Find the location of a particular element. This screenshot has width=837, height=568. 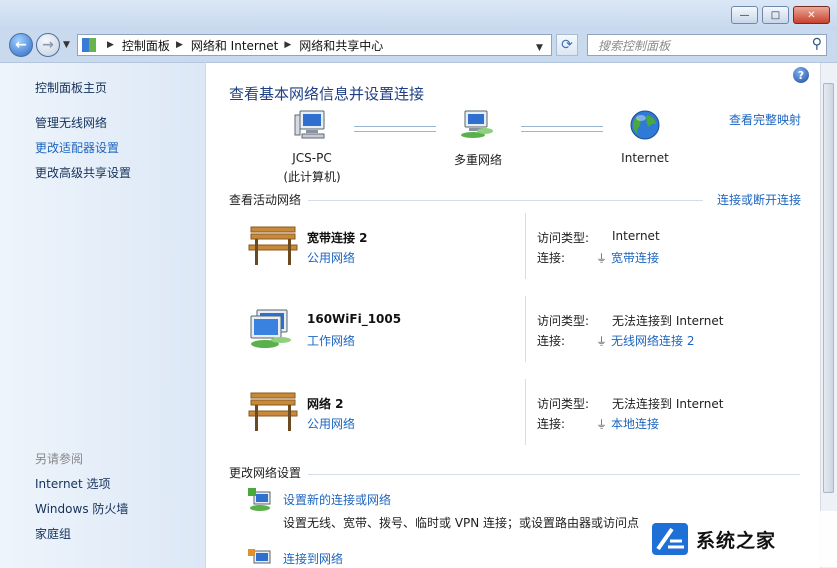

connection-link-label: 宽带连接 is located at coordinates (635, 258).